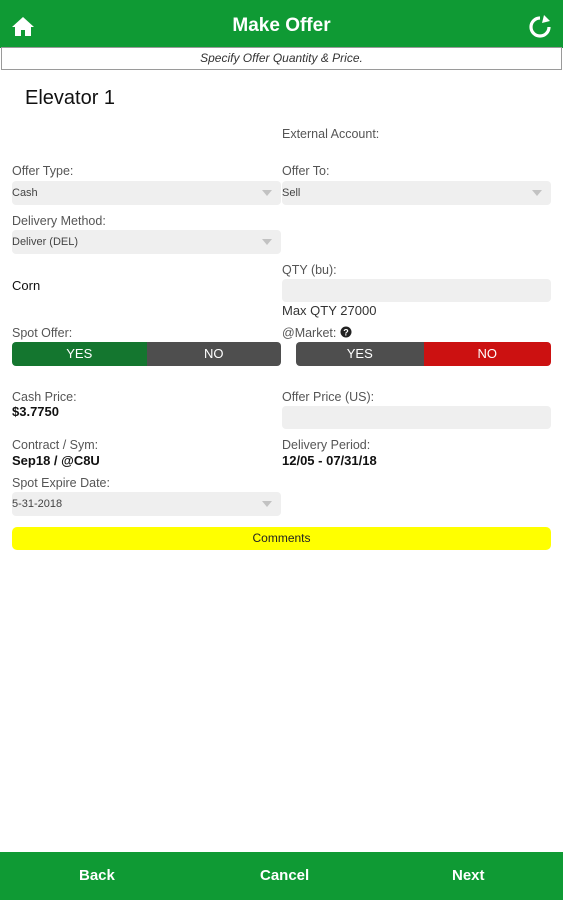 This screenshot has height=900, width=563. Describe the element at coordinates (329, 460) in the screenshot. I see `delivery-period-value: 12/05 - 07/31/18` at that location.